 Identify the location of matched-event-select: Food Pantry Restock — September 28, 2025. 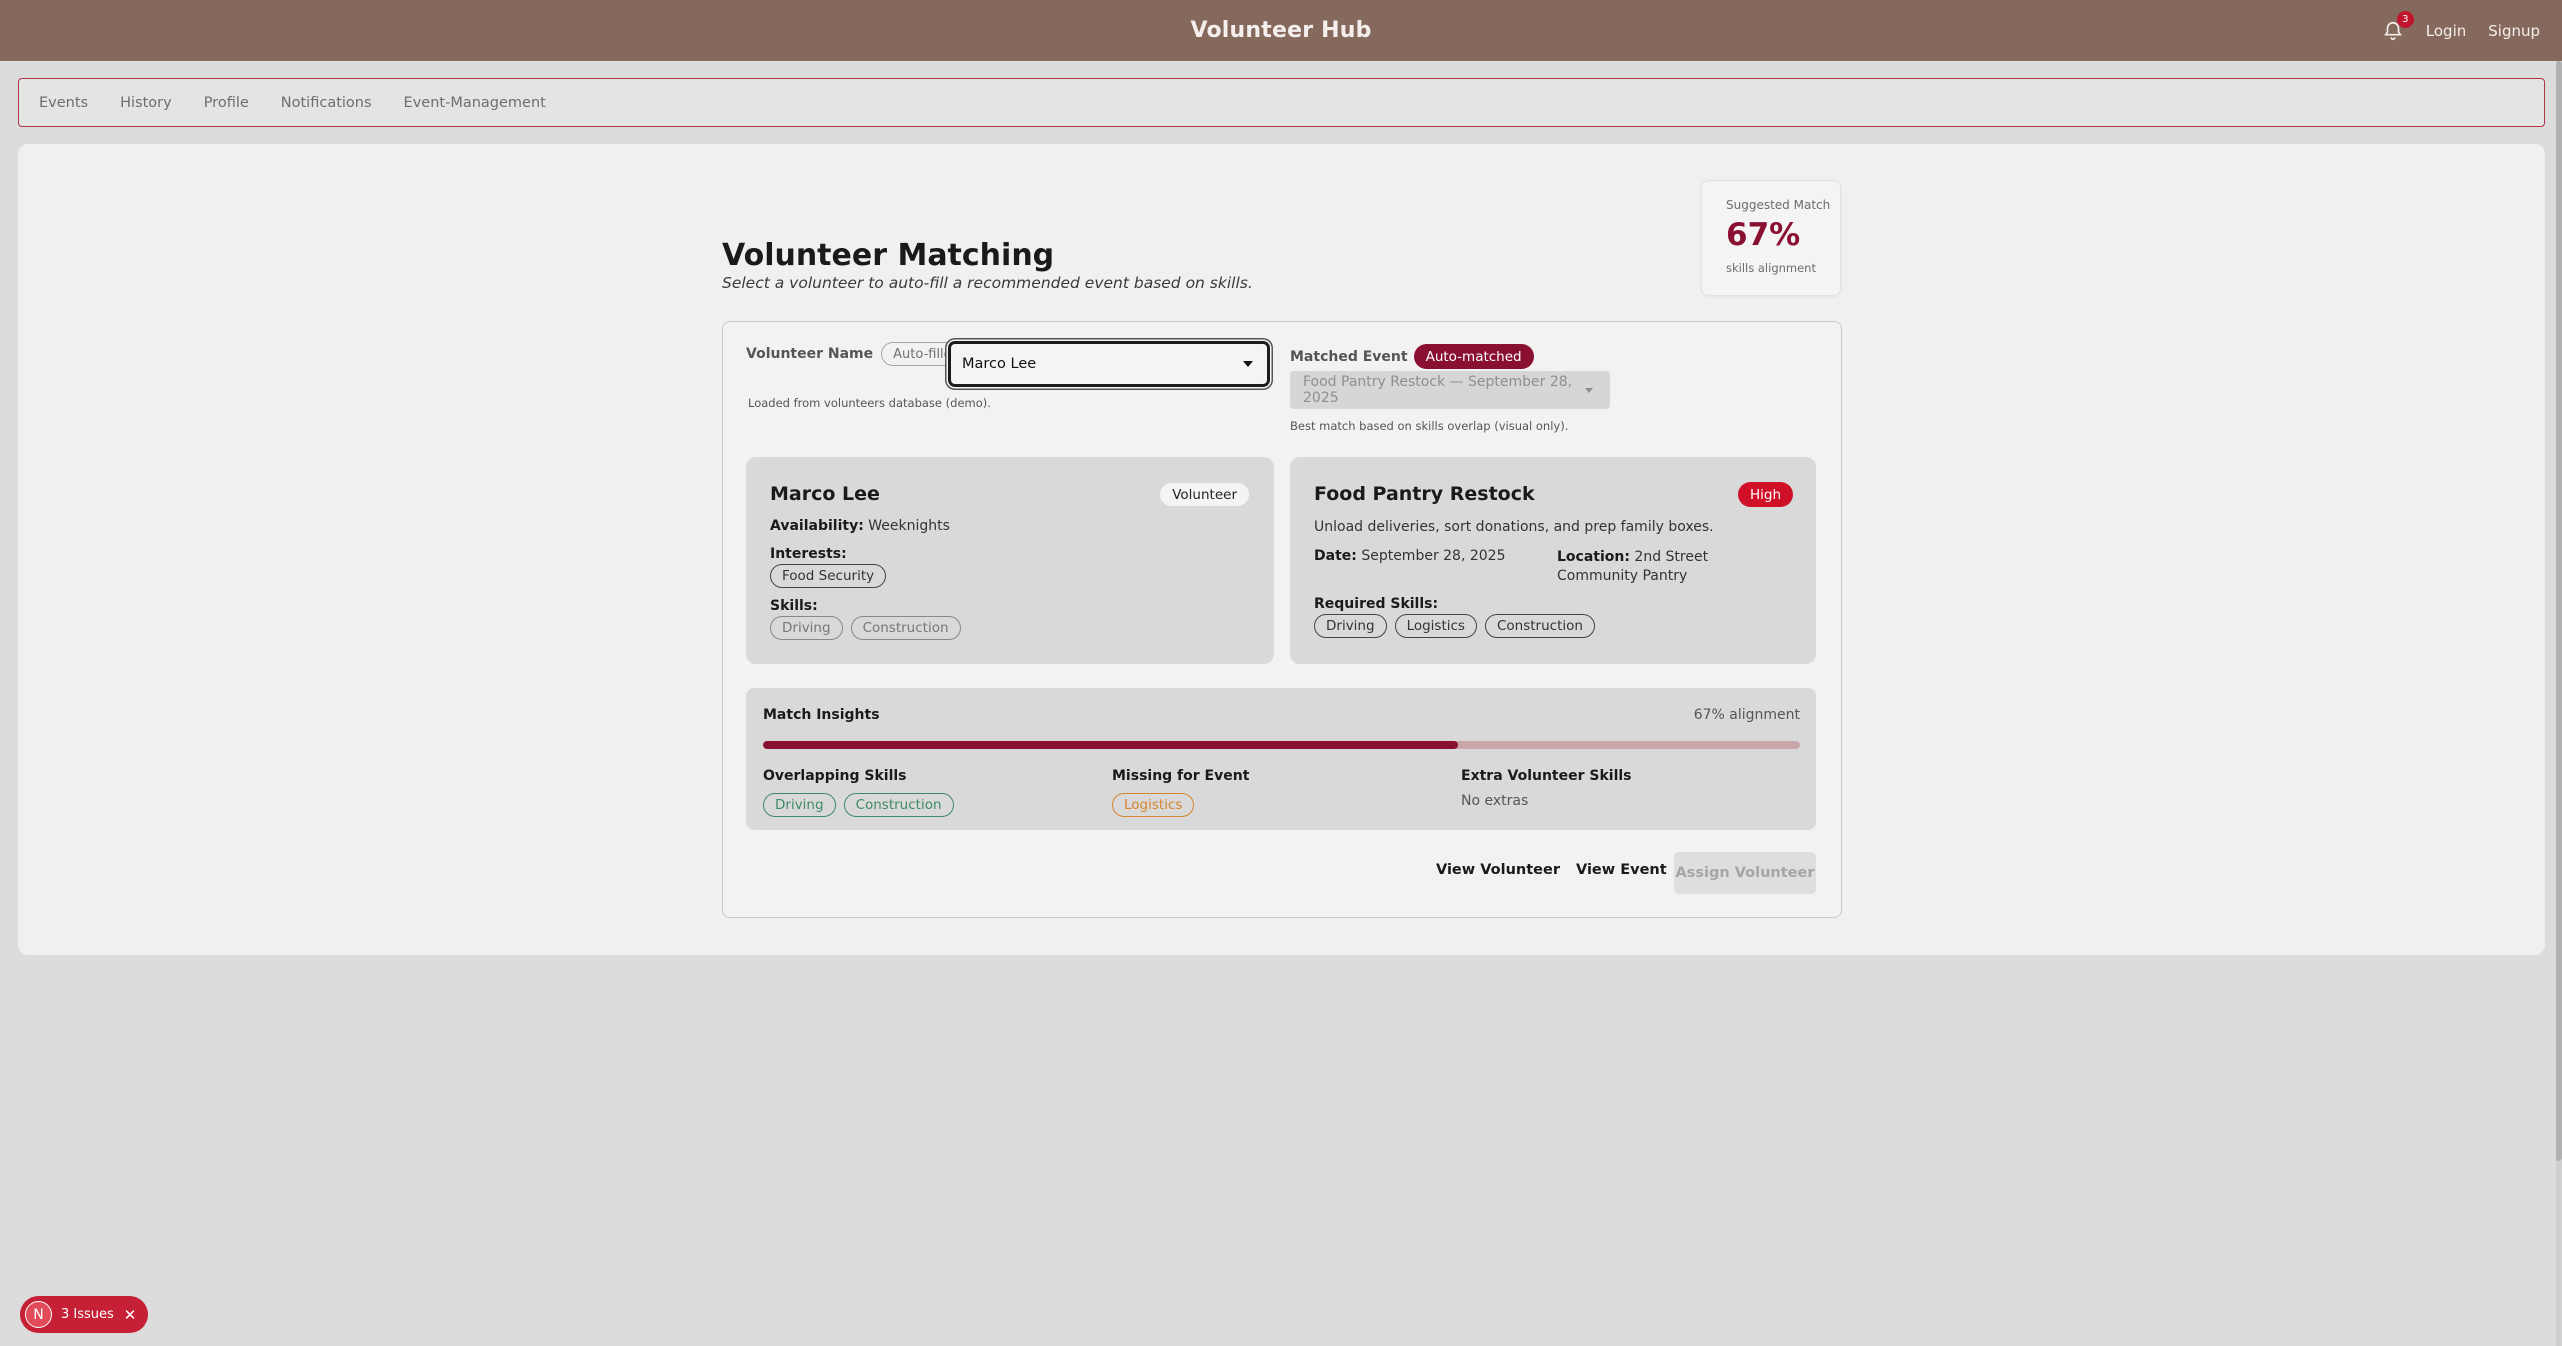
(1450, 390).